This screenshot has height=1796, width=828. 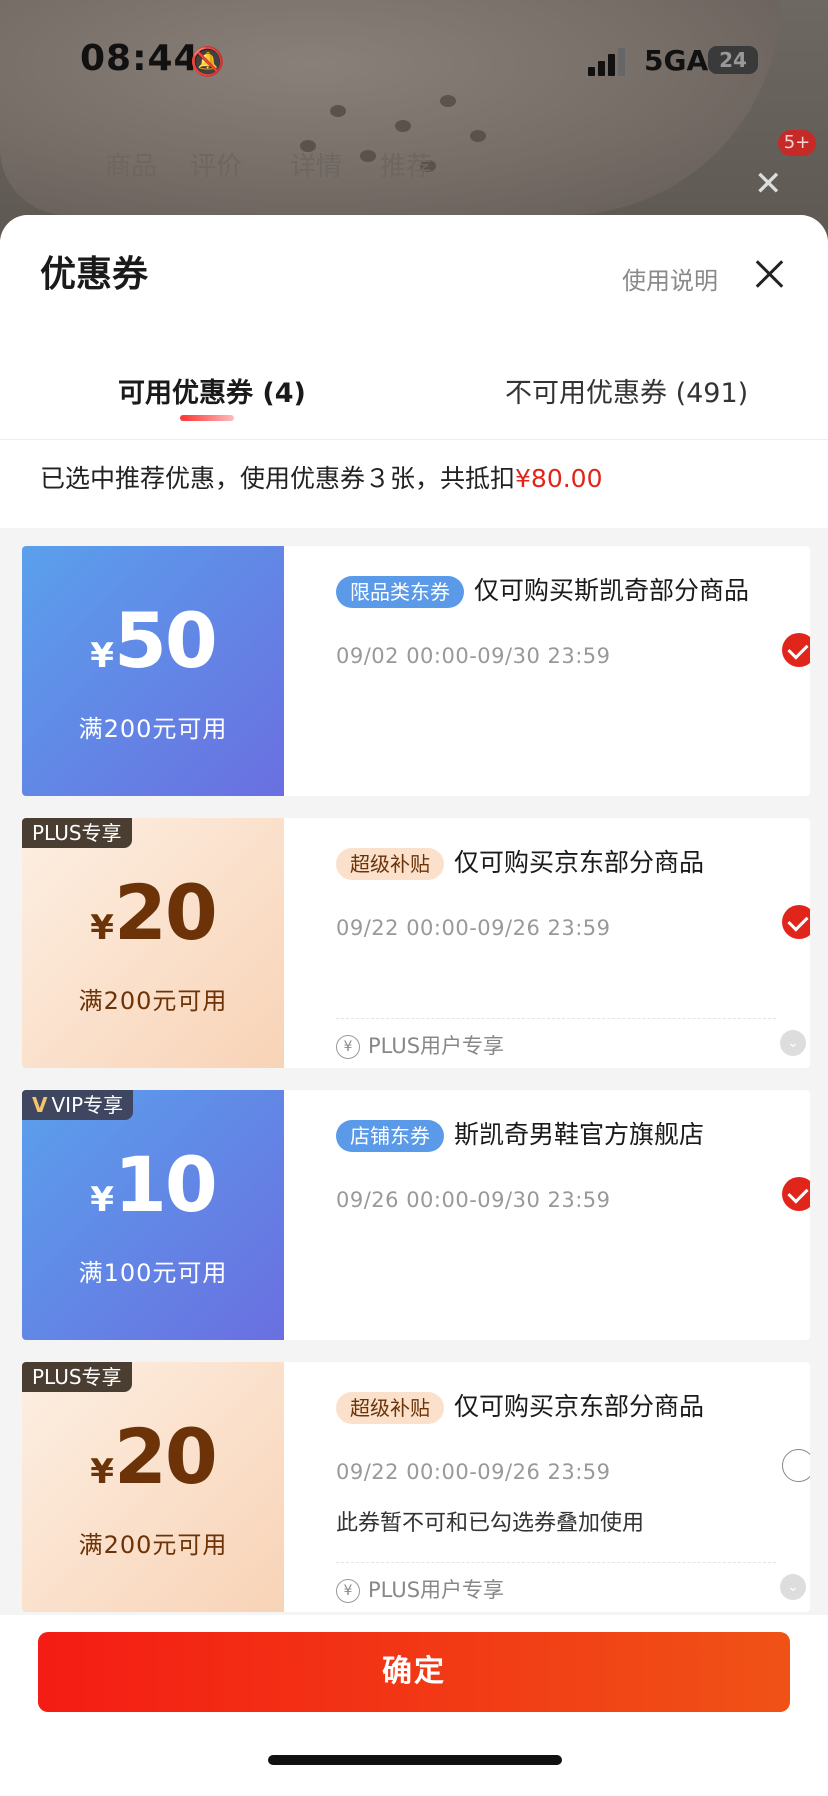 I want to click on signal-icon, so click(x=608, y=61).